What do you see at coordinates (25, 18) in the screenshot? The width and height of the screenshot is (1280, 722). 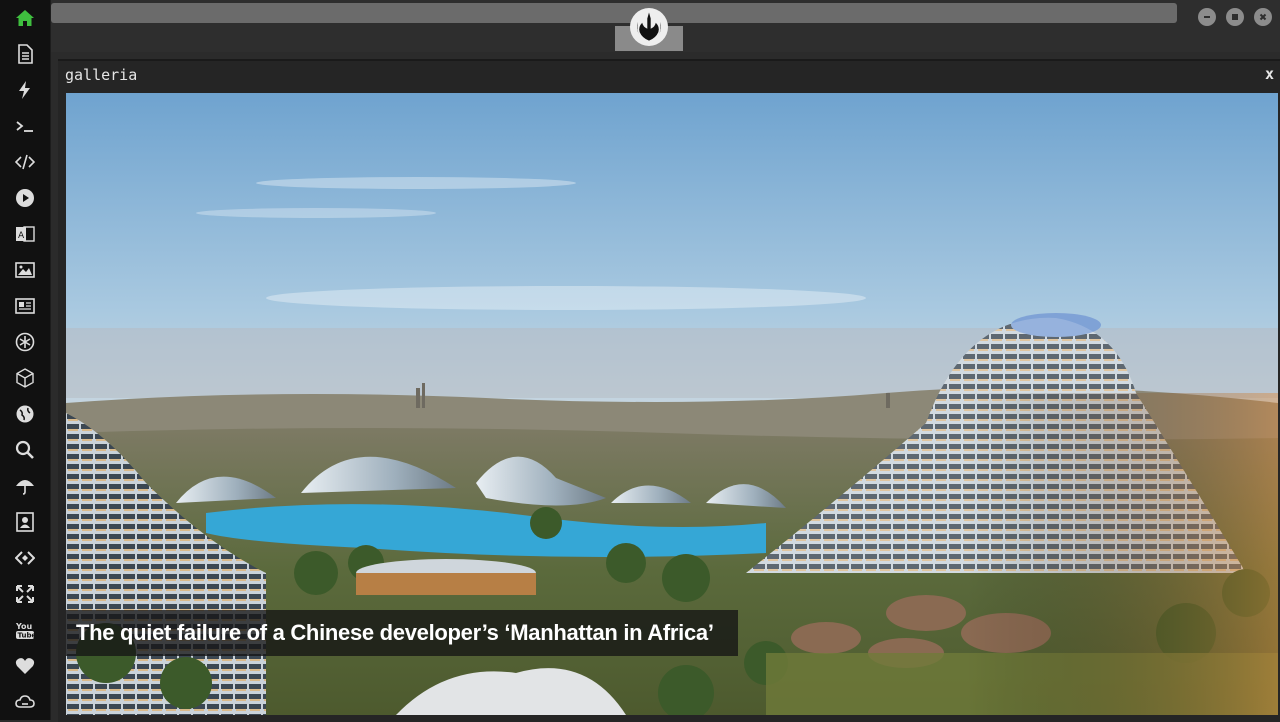 I see `home-icon` at bounding box center [25, 18].